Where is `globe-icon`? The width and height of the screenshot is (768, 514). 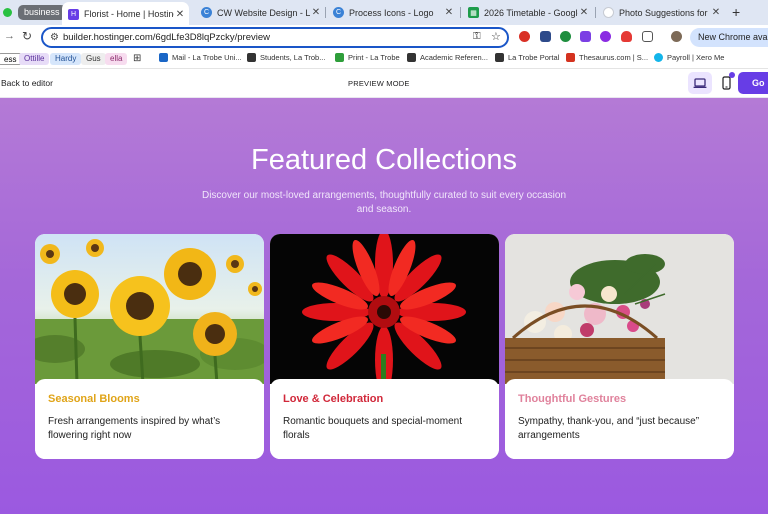 globe-icon is located at coordinates (608, 12).